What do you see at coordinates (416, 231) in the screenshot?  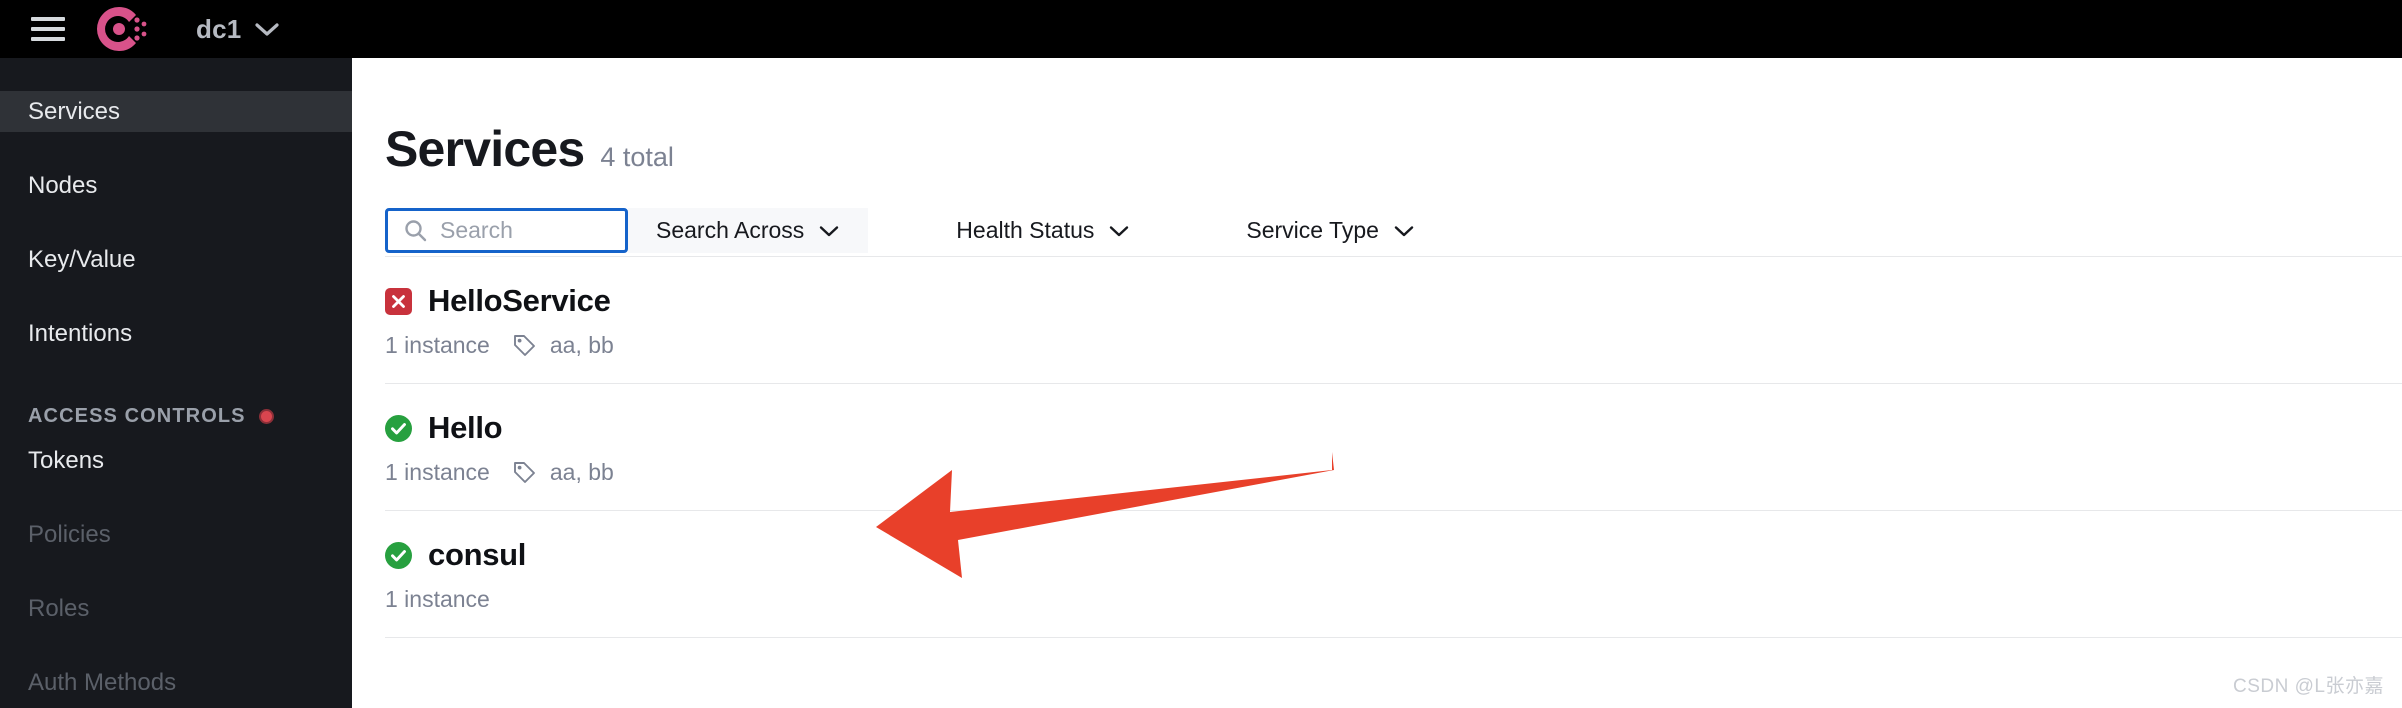 I see `search-icon` at bounding box center [416, 231].